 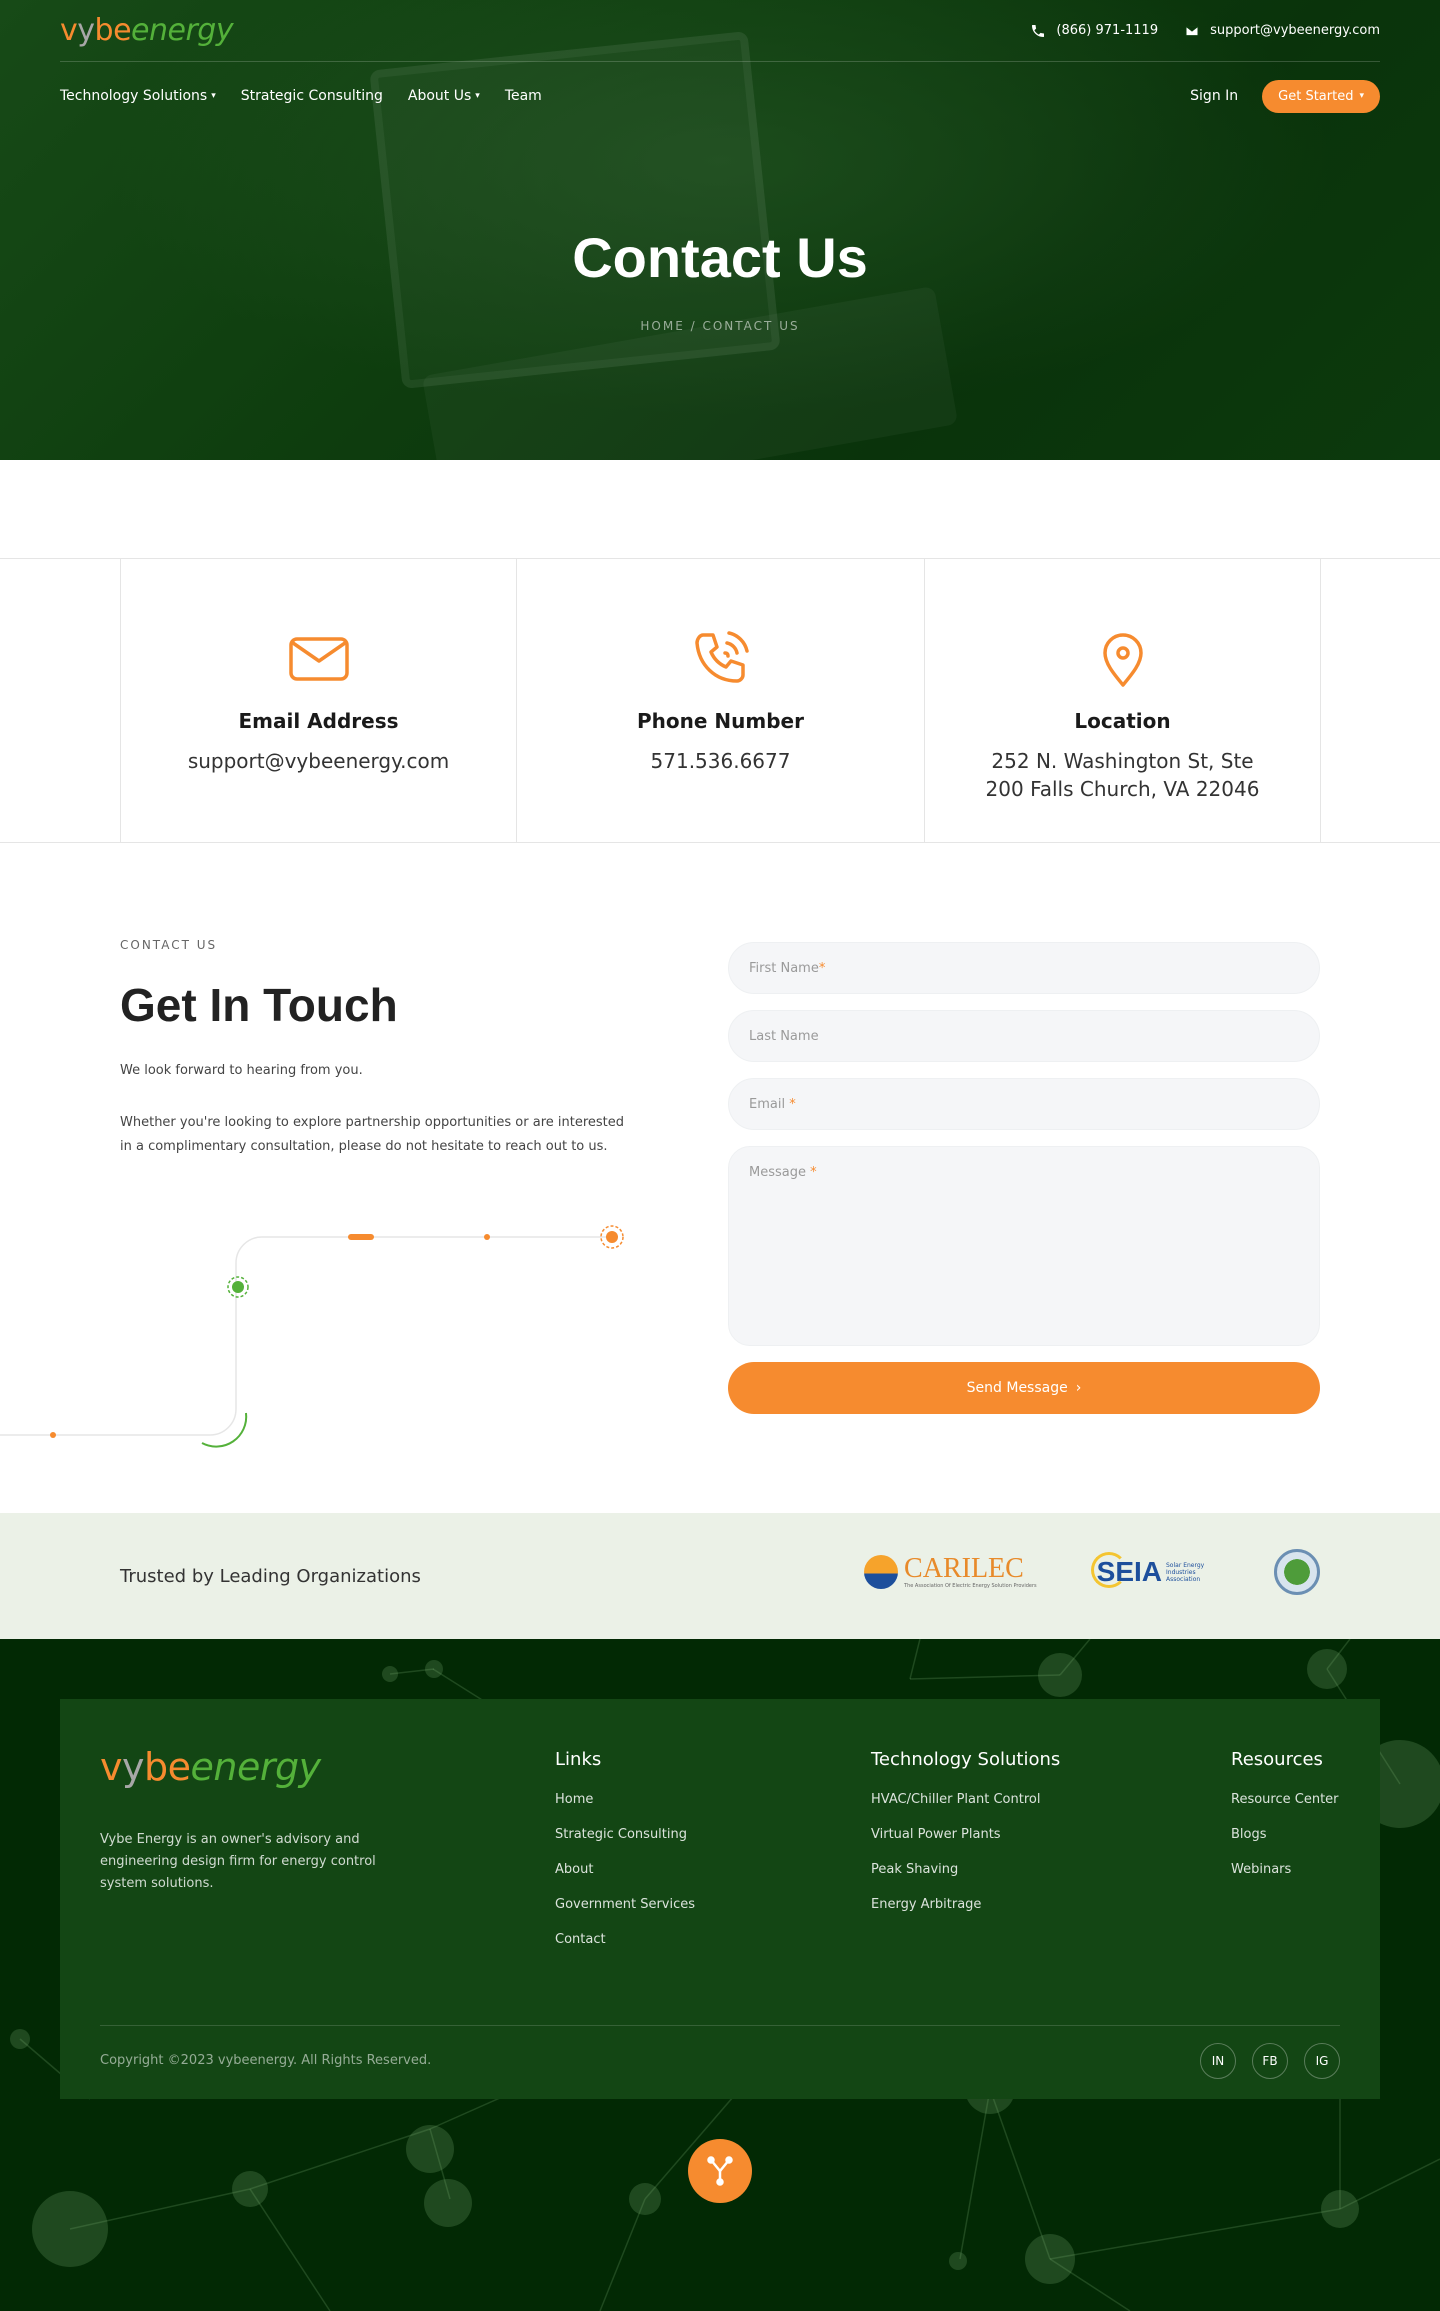 I want to click on card-title: Phone Number, so click(x=720, y=721).